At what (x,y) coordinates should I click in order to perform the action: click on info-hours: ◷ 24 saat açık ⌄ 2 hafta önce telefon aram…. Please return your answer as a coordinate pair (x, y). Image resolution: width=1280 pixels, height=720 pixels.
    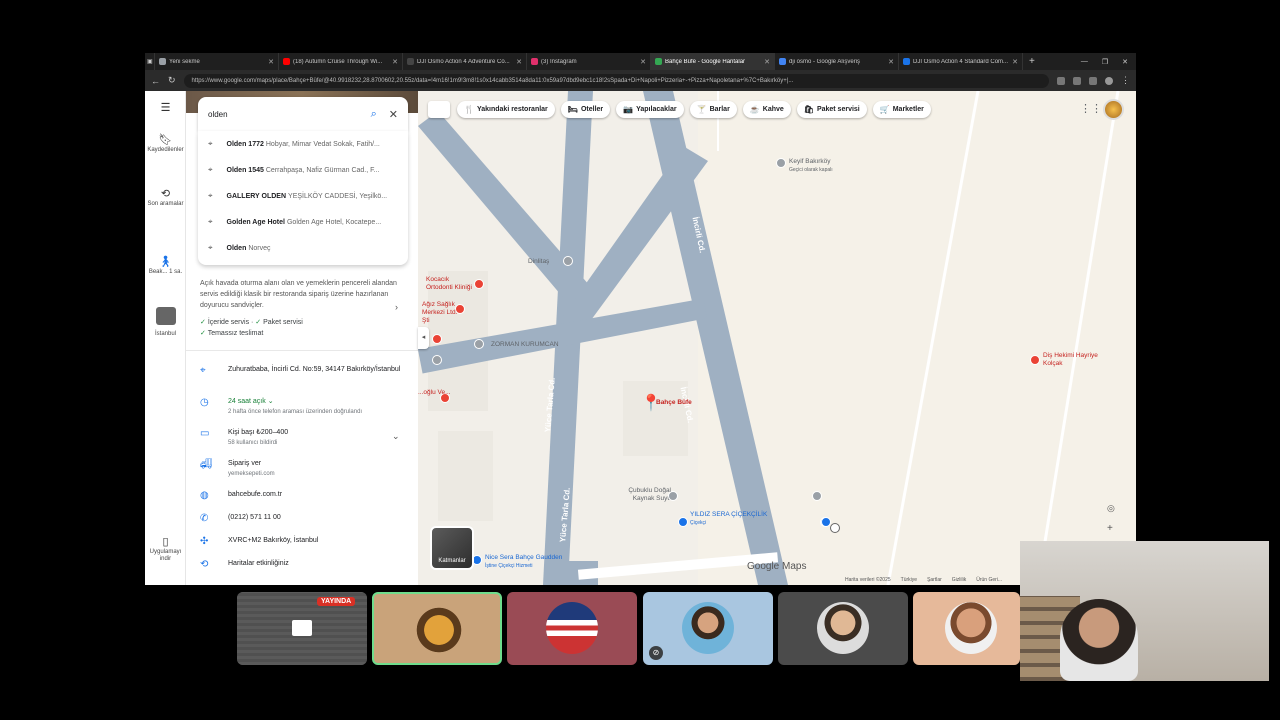
    Looking at the image, I should click on (305, 407).